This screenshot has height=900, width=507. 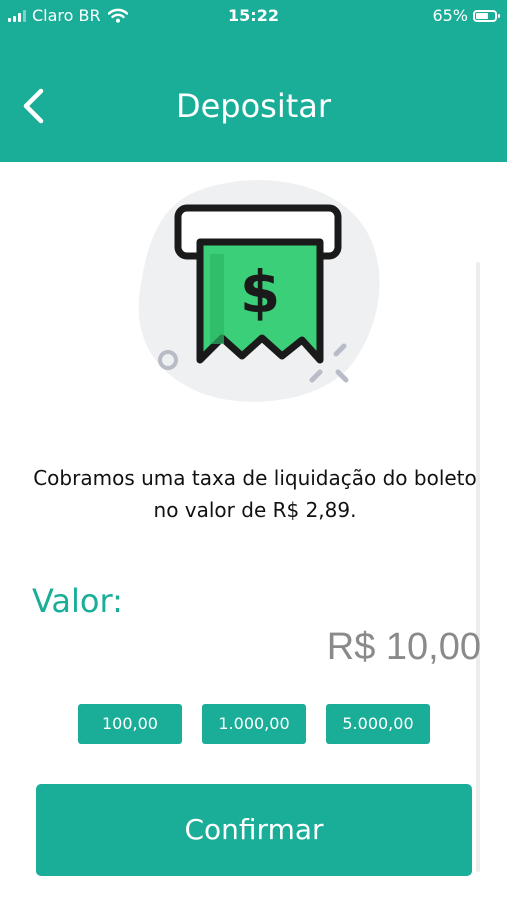 I want to click on scrollbar, so click(x=478, y=567).